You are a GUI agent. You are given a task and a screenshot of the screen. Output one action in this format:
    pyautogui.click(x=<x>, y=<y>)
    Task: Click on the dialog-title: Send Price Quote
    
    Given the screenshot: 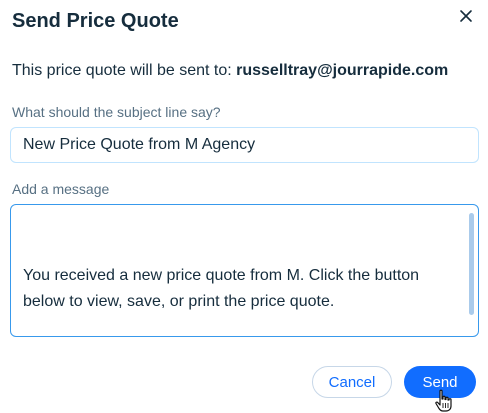 What is the action you would take?
    pyautogui.click(x=95, y=21)
    